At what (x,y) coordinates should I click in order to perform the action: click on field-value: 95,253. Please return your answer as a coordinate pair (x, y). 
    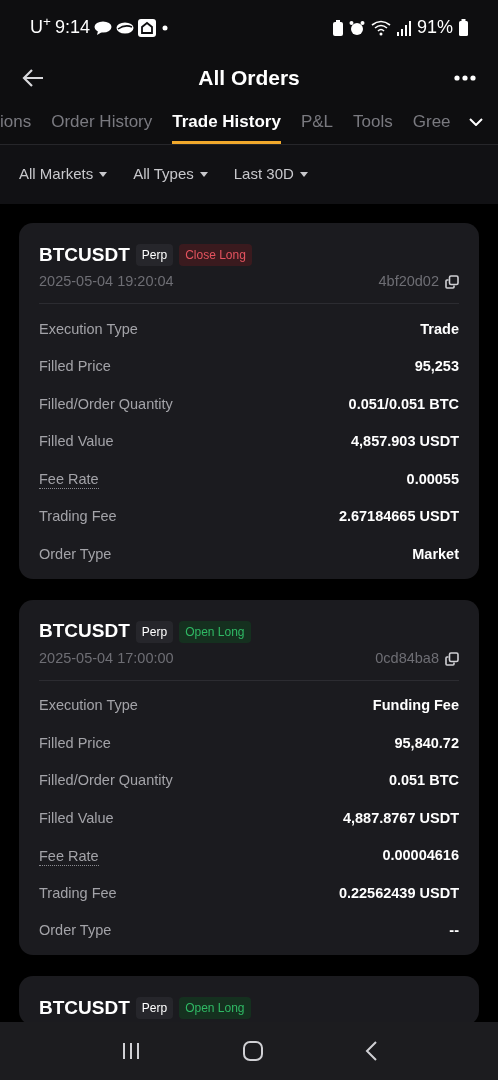
    Looking at the image, I should click on (436, 367).